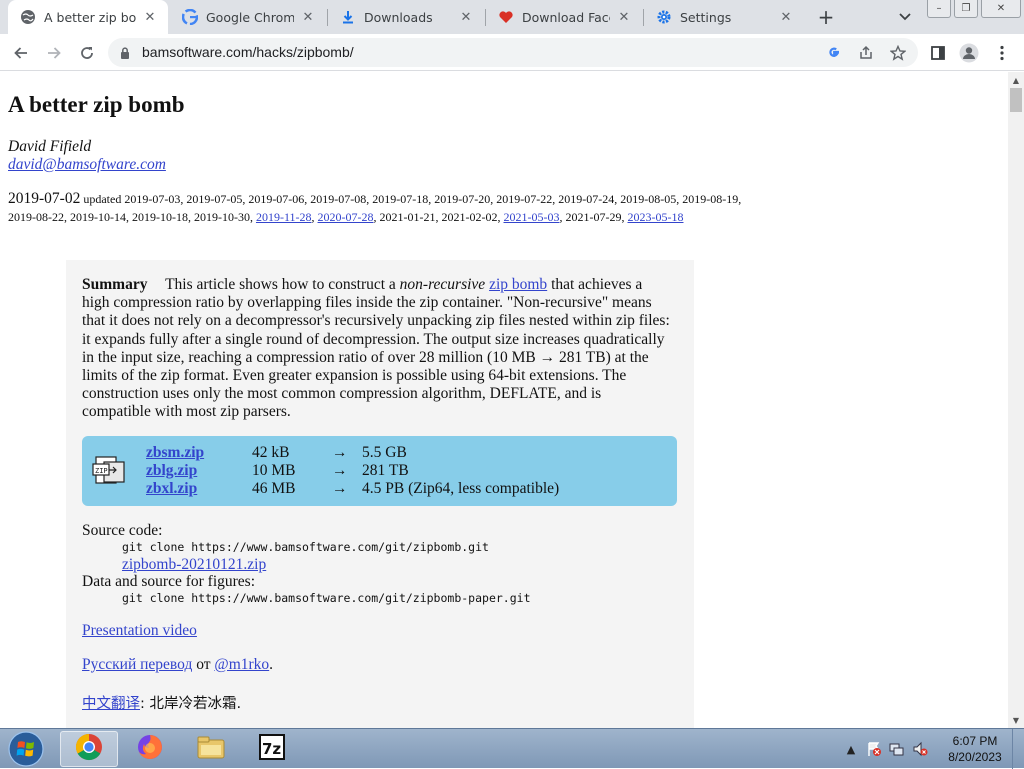 The width and height of the screenshot is (1024, 769). I want to click on svg-text: 7z, so click(271, 749).